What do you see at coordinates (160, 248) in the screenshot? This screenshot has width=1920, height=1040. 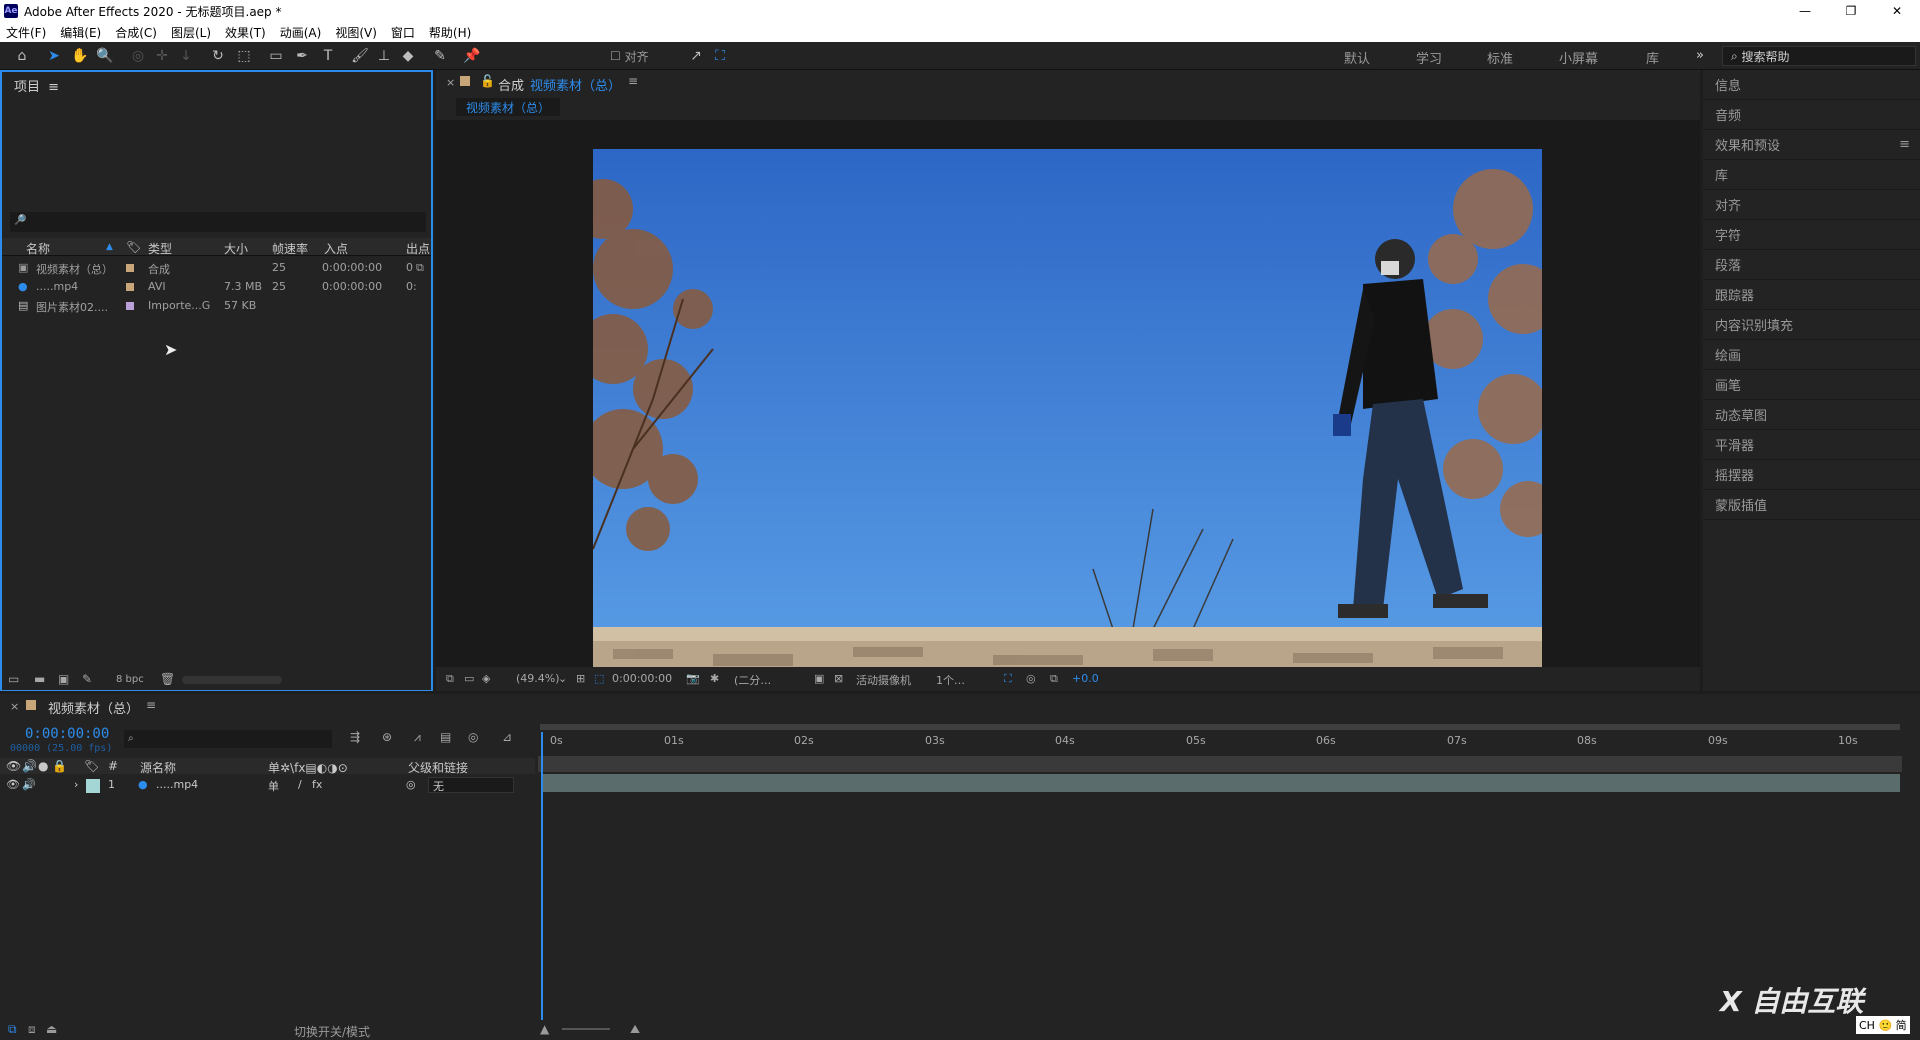 I see `col-type: 类型` at bounding box center [160, 248].